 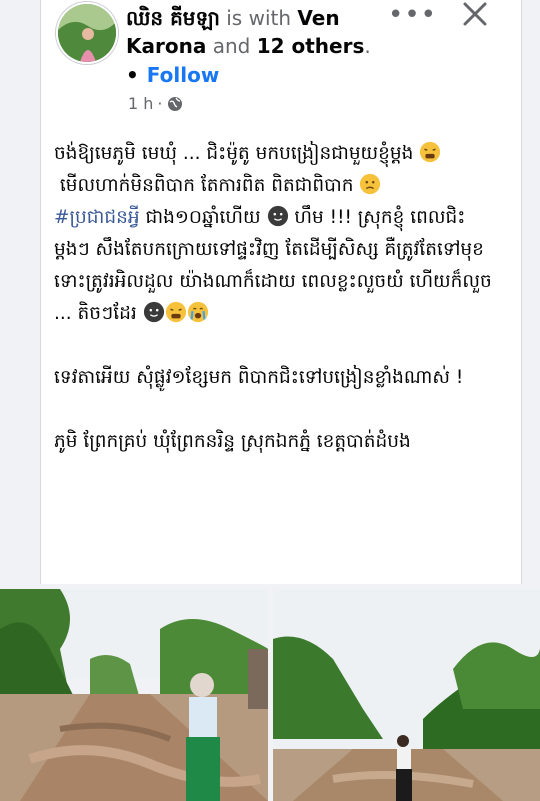 I want to click on crying-face-emoji-icon, so click(x=197, y=312).